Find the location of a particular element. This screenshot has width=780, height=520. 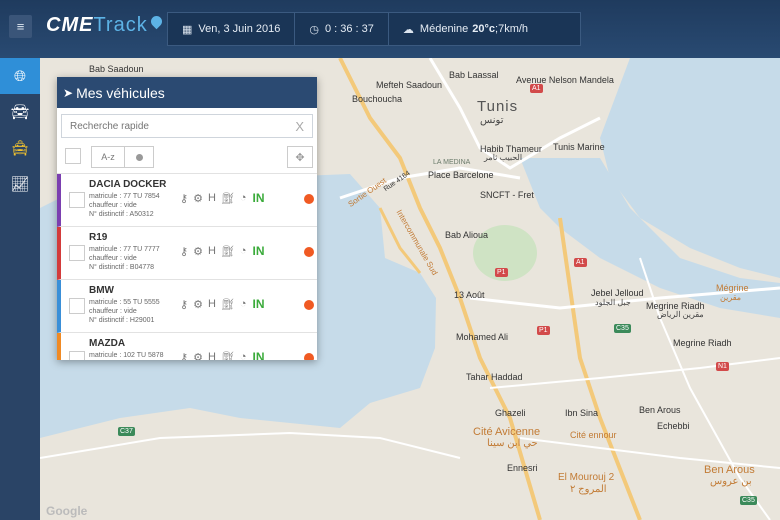

clear-search-button: X is located at coordinates (299, 126).